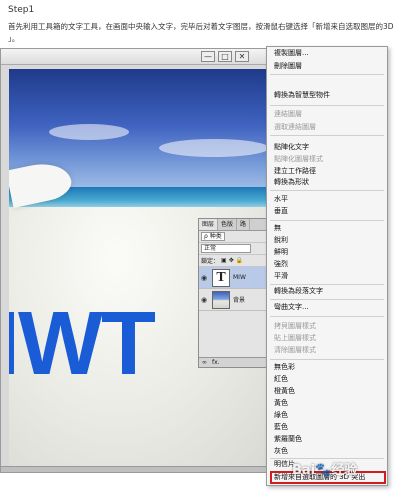 This screenshot has width=400, height=500. I want to click on close-button: ✕, so click(242, 56).